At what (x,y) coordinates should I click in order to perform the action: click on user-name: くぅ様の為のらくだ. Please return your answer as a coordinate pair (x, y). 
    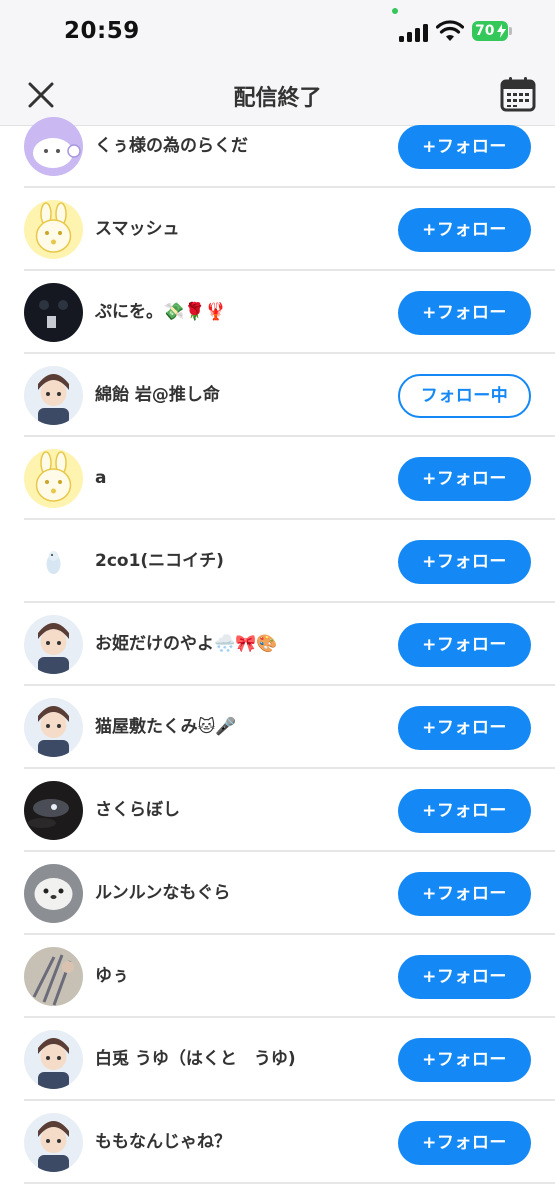
    Looking at the image, I should click on (171, 146).